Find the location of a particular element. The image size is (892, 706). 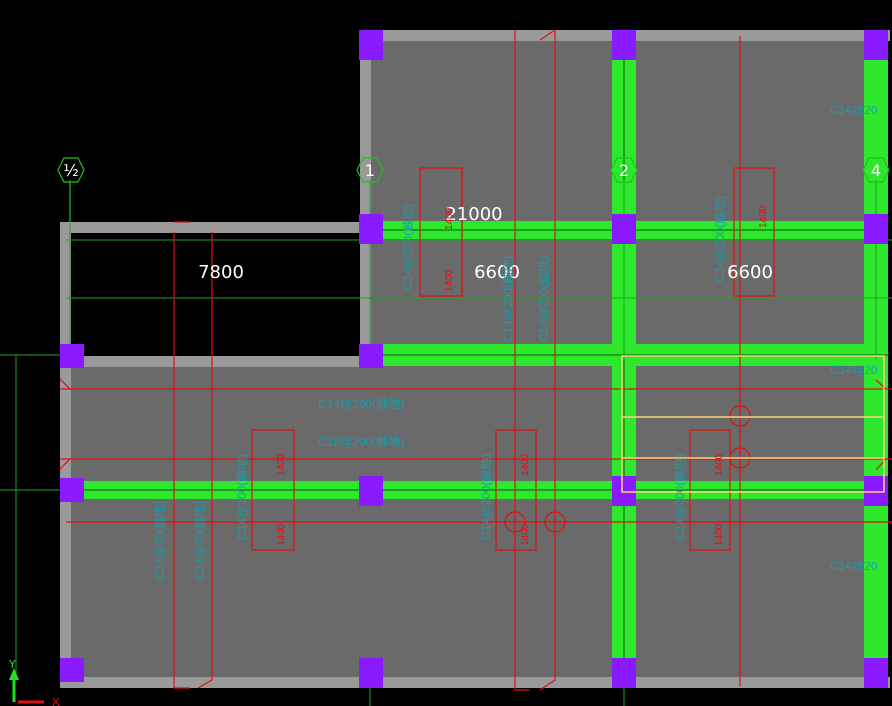

wall-left is located at coordinates (65, 455).